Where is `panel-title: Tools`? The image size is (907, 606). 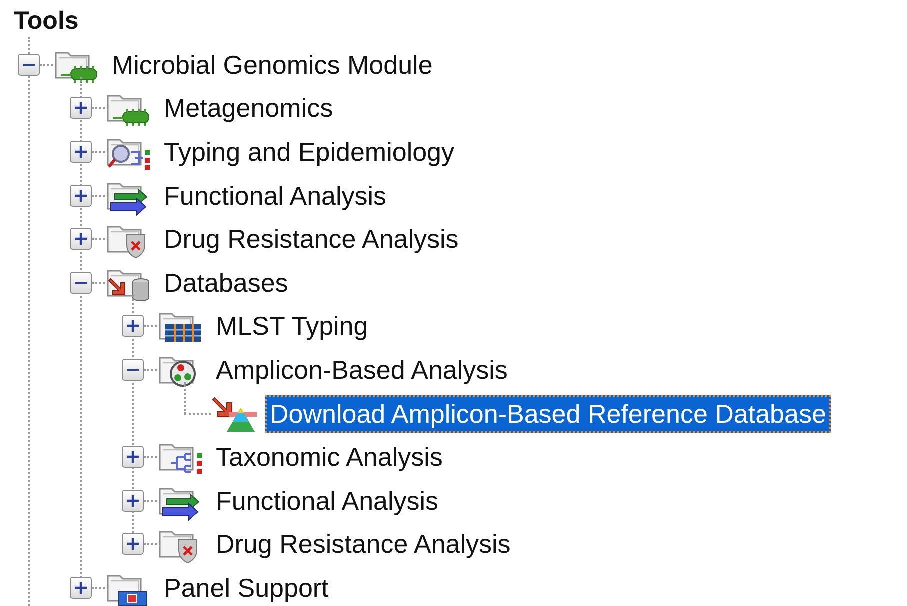 panel-title: Tools is located at coordinates (47, 21).